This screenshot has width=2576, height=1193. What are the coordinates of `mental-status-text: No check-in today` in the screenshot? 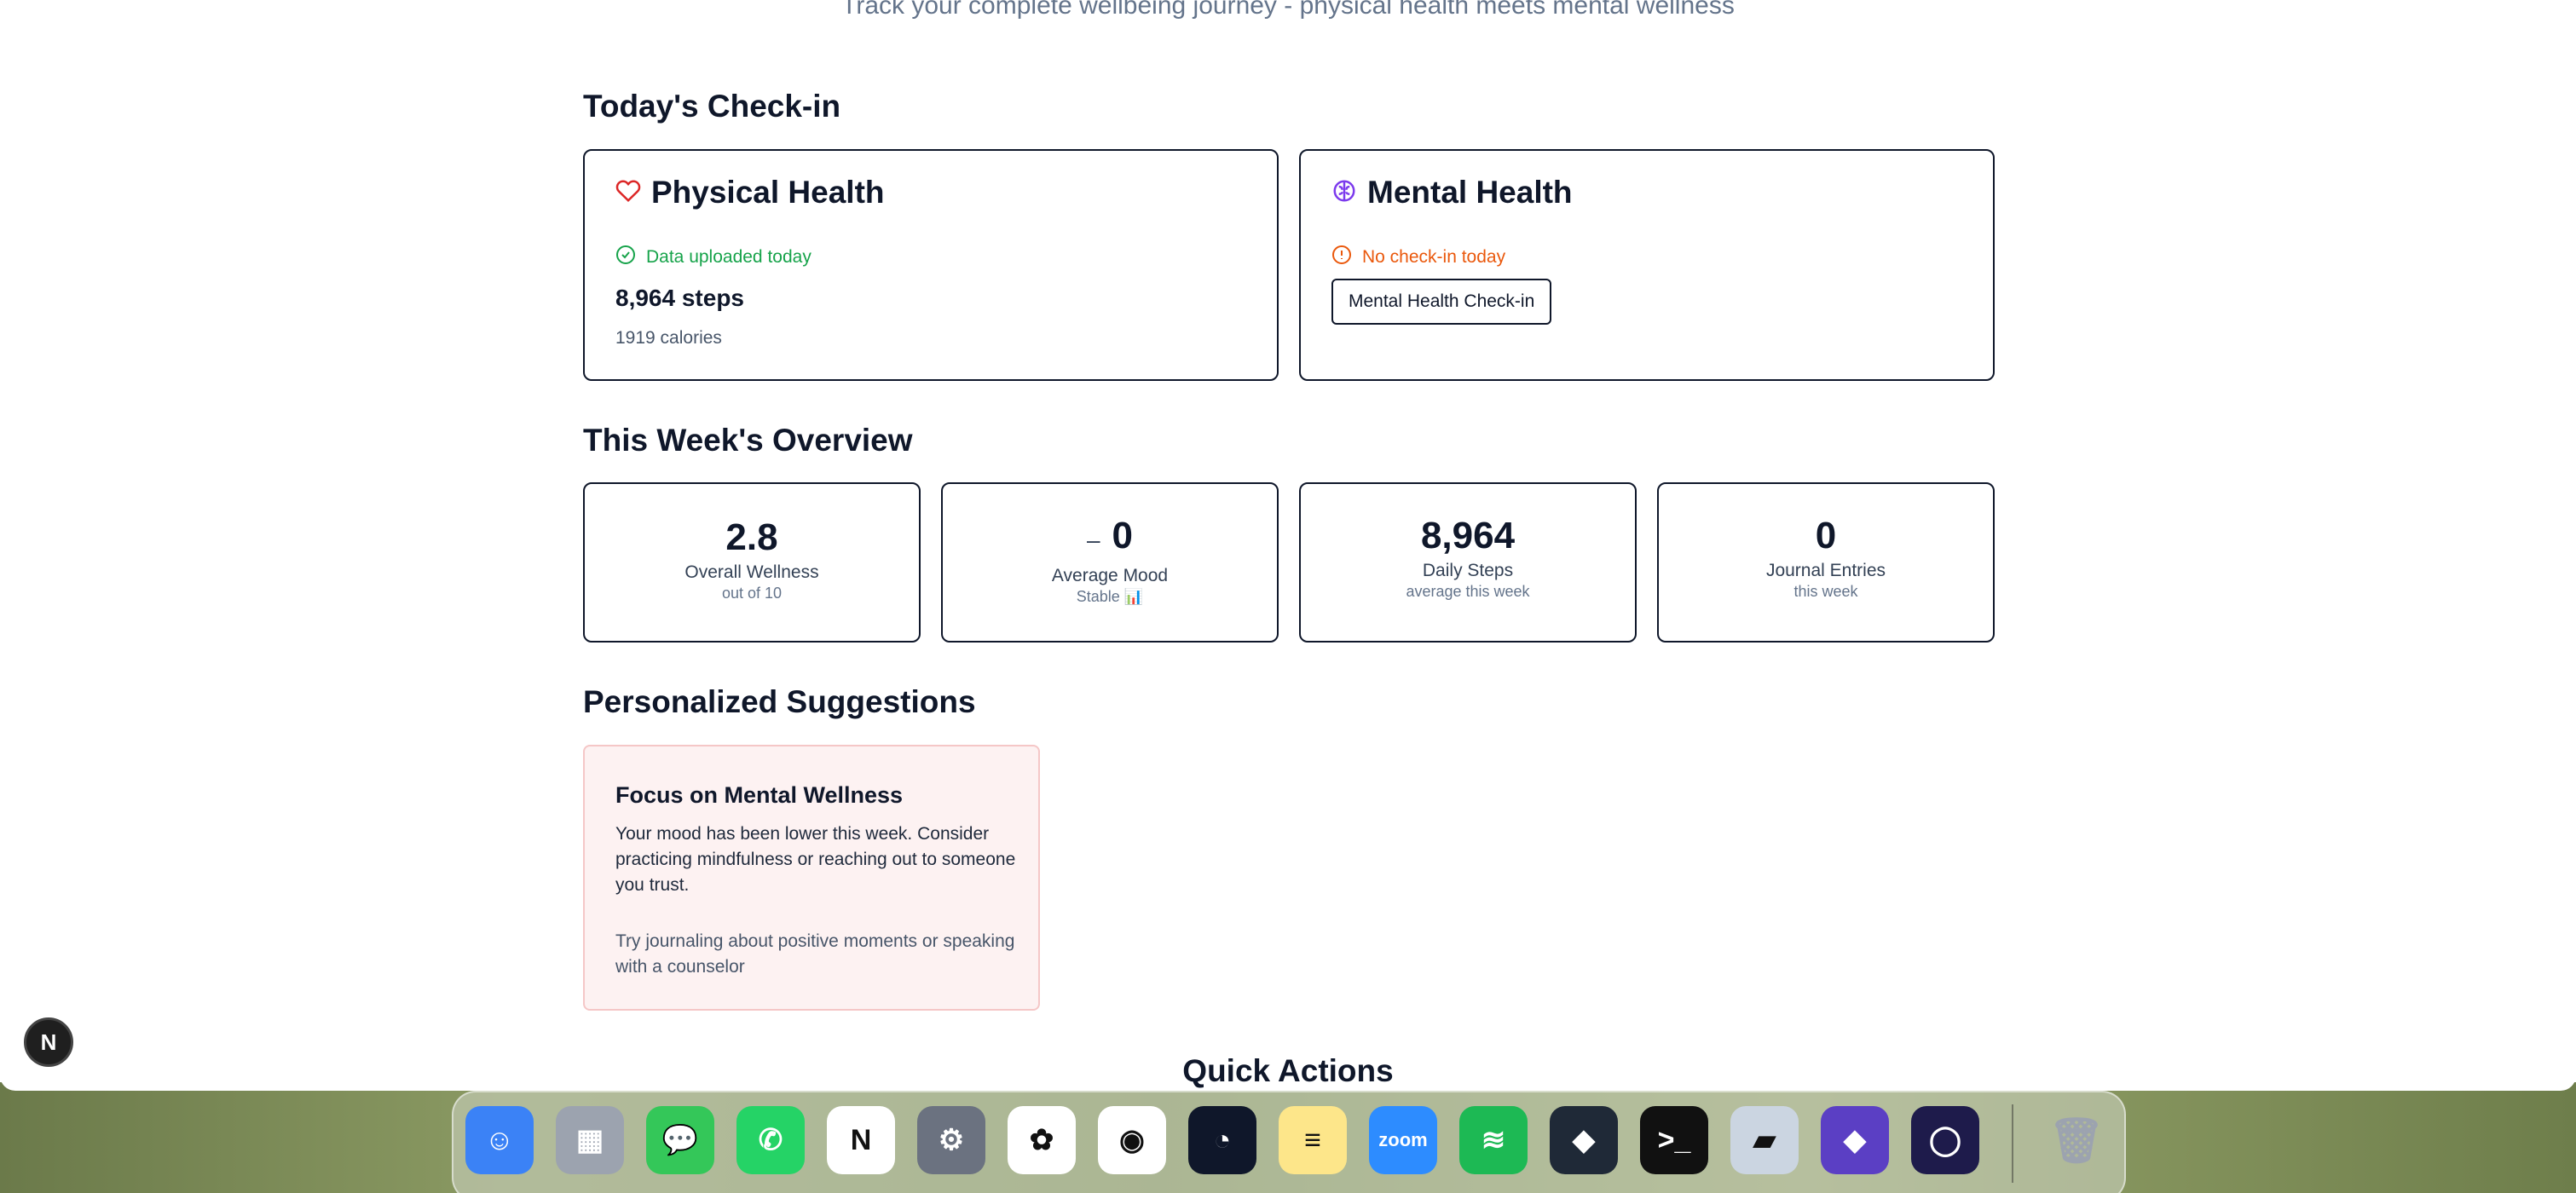 It's located at (1434, 257).